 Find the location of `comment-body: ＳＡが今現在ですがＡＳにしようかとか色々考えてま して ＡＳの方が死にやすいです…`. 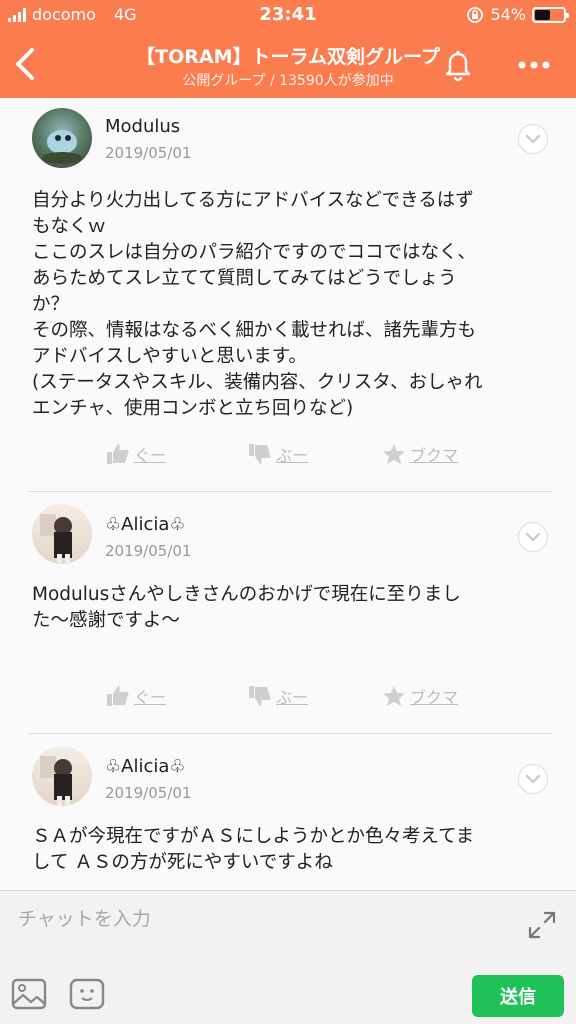

comment-body: ＳＡが今現在ですがＡＳにしようかとか色々考えてま して ＡＳの方が死にやすいです… is located at coordinates (253, 849).